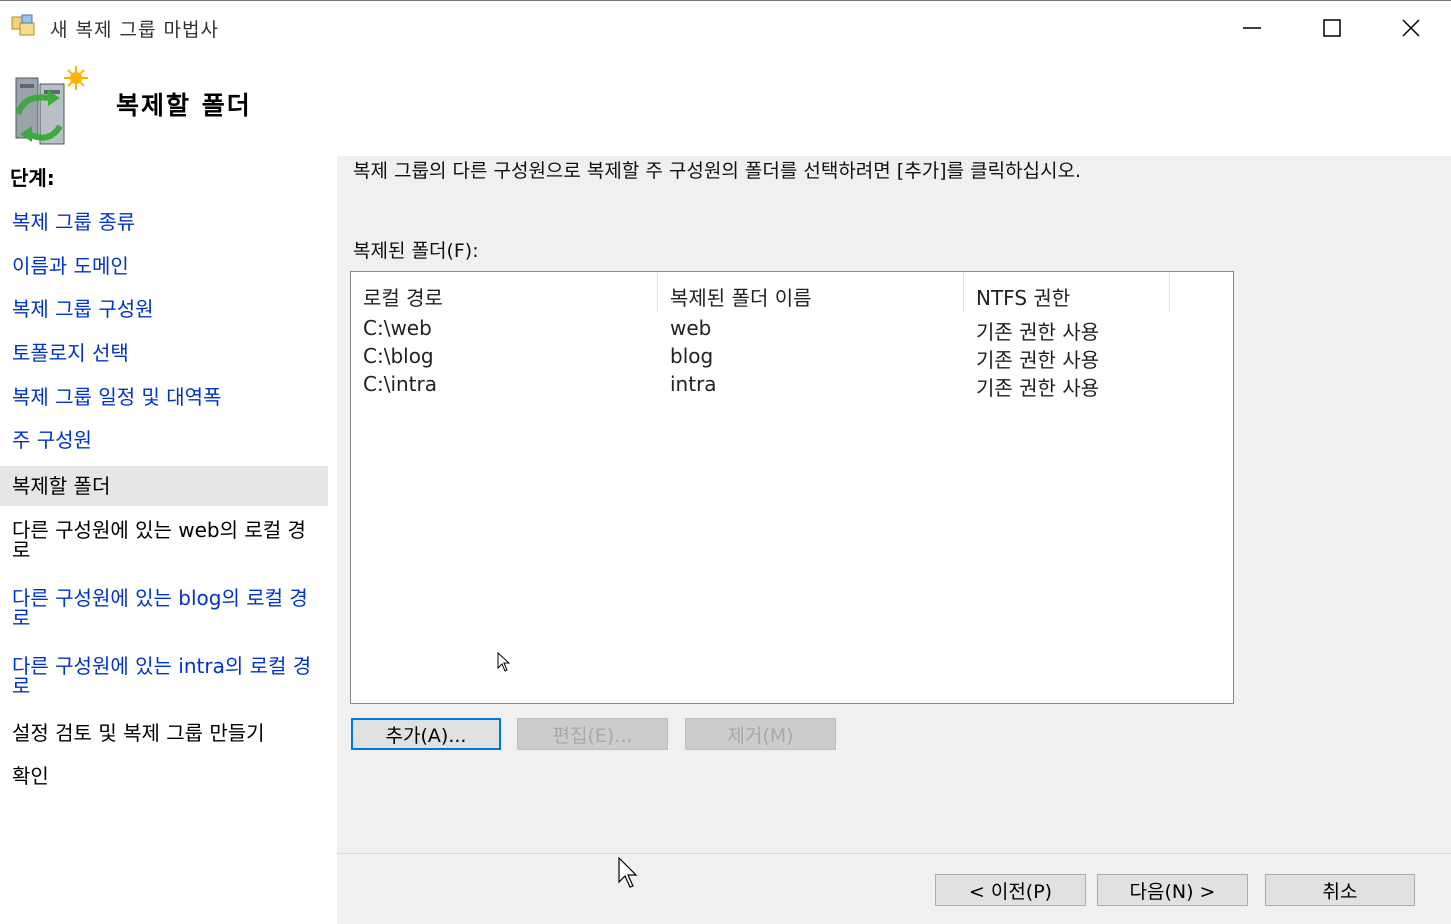  I want to click on cell-folder-name: web, so click(691, 328).